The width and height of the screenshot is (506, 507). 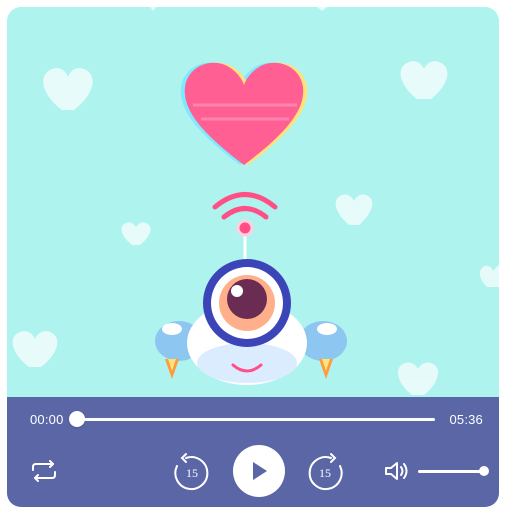 I want to click on volume-button, so click(x=397, y=471).